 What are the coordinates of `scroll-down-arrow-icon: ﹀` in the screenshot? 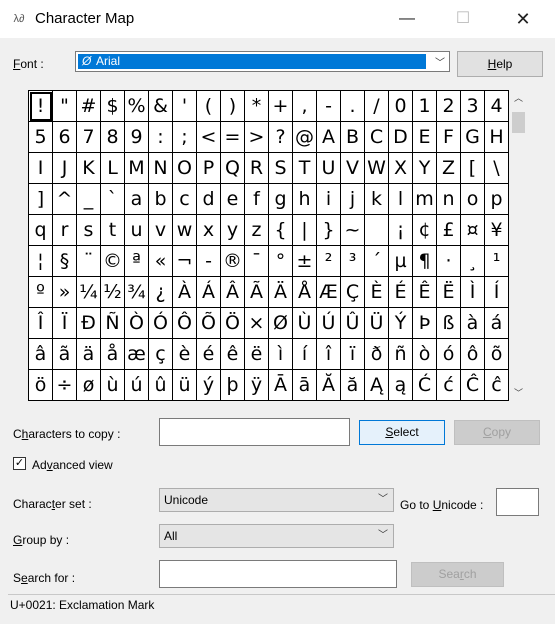 It's located at (518, 393).